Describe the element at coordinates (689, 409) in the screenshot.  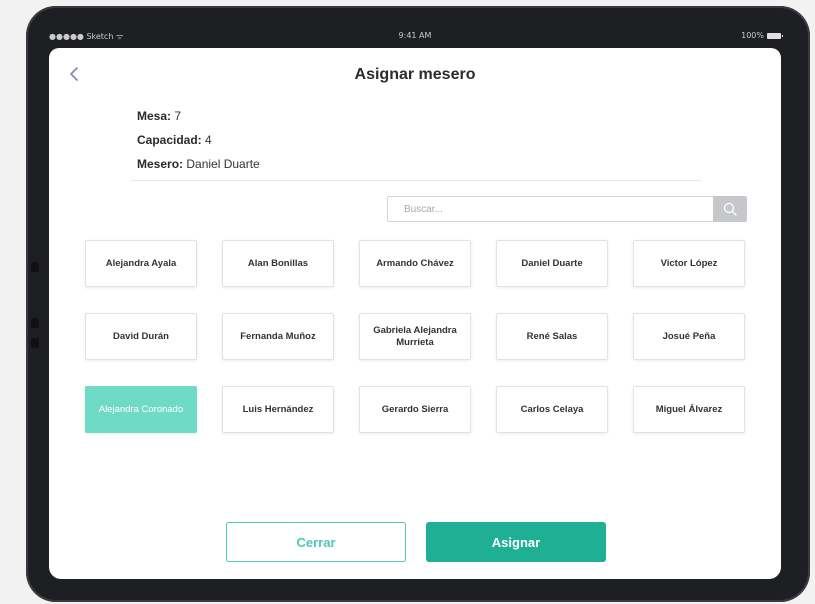
I see `waiter-card: Miguel Álvarez` at that location.